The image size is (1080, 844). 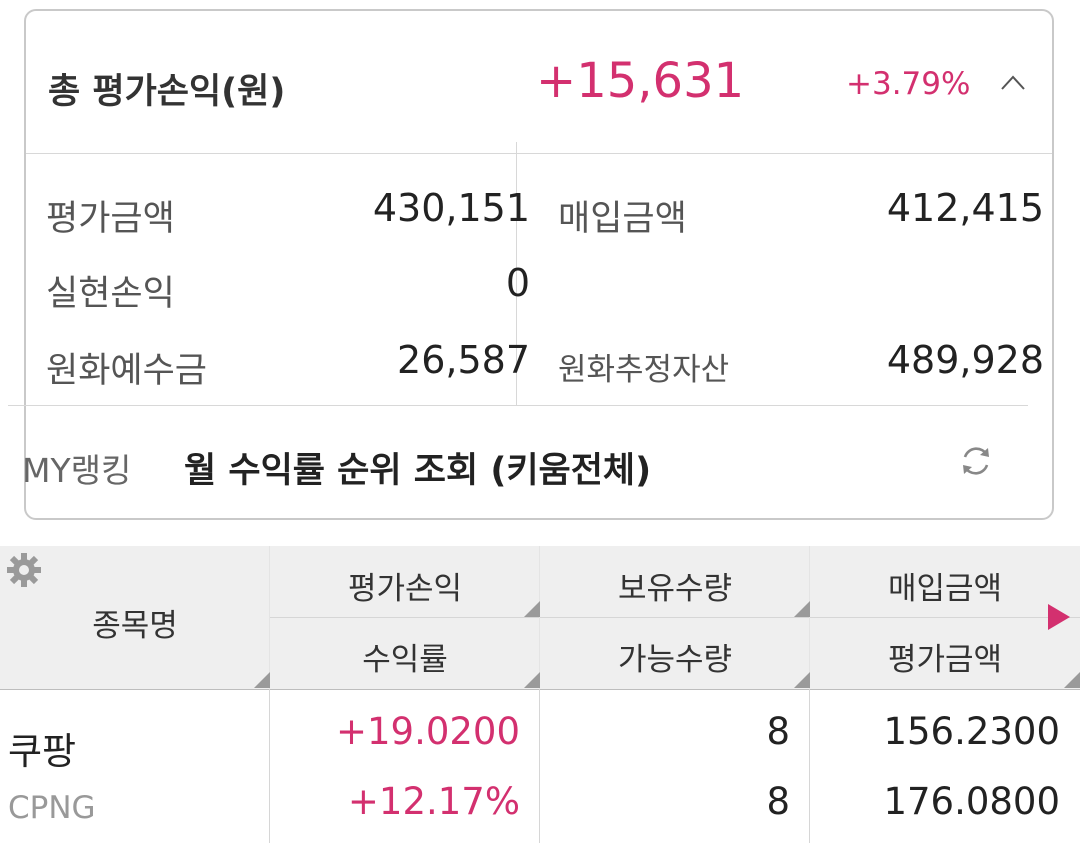 I want to click on column-header-eval-amount: 평가금액, so click(x=945, y=656).